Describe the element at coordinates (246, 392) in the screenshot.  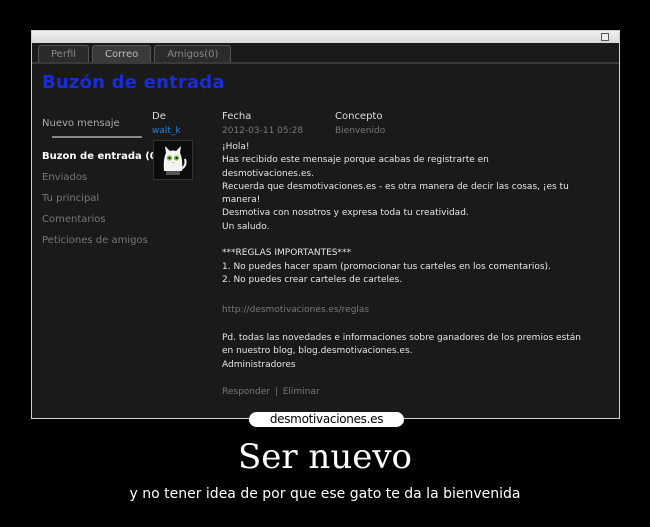
I see `reply-link: Responder` at that location.